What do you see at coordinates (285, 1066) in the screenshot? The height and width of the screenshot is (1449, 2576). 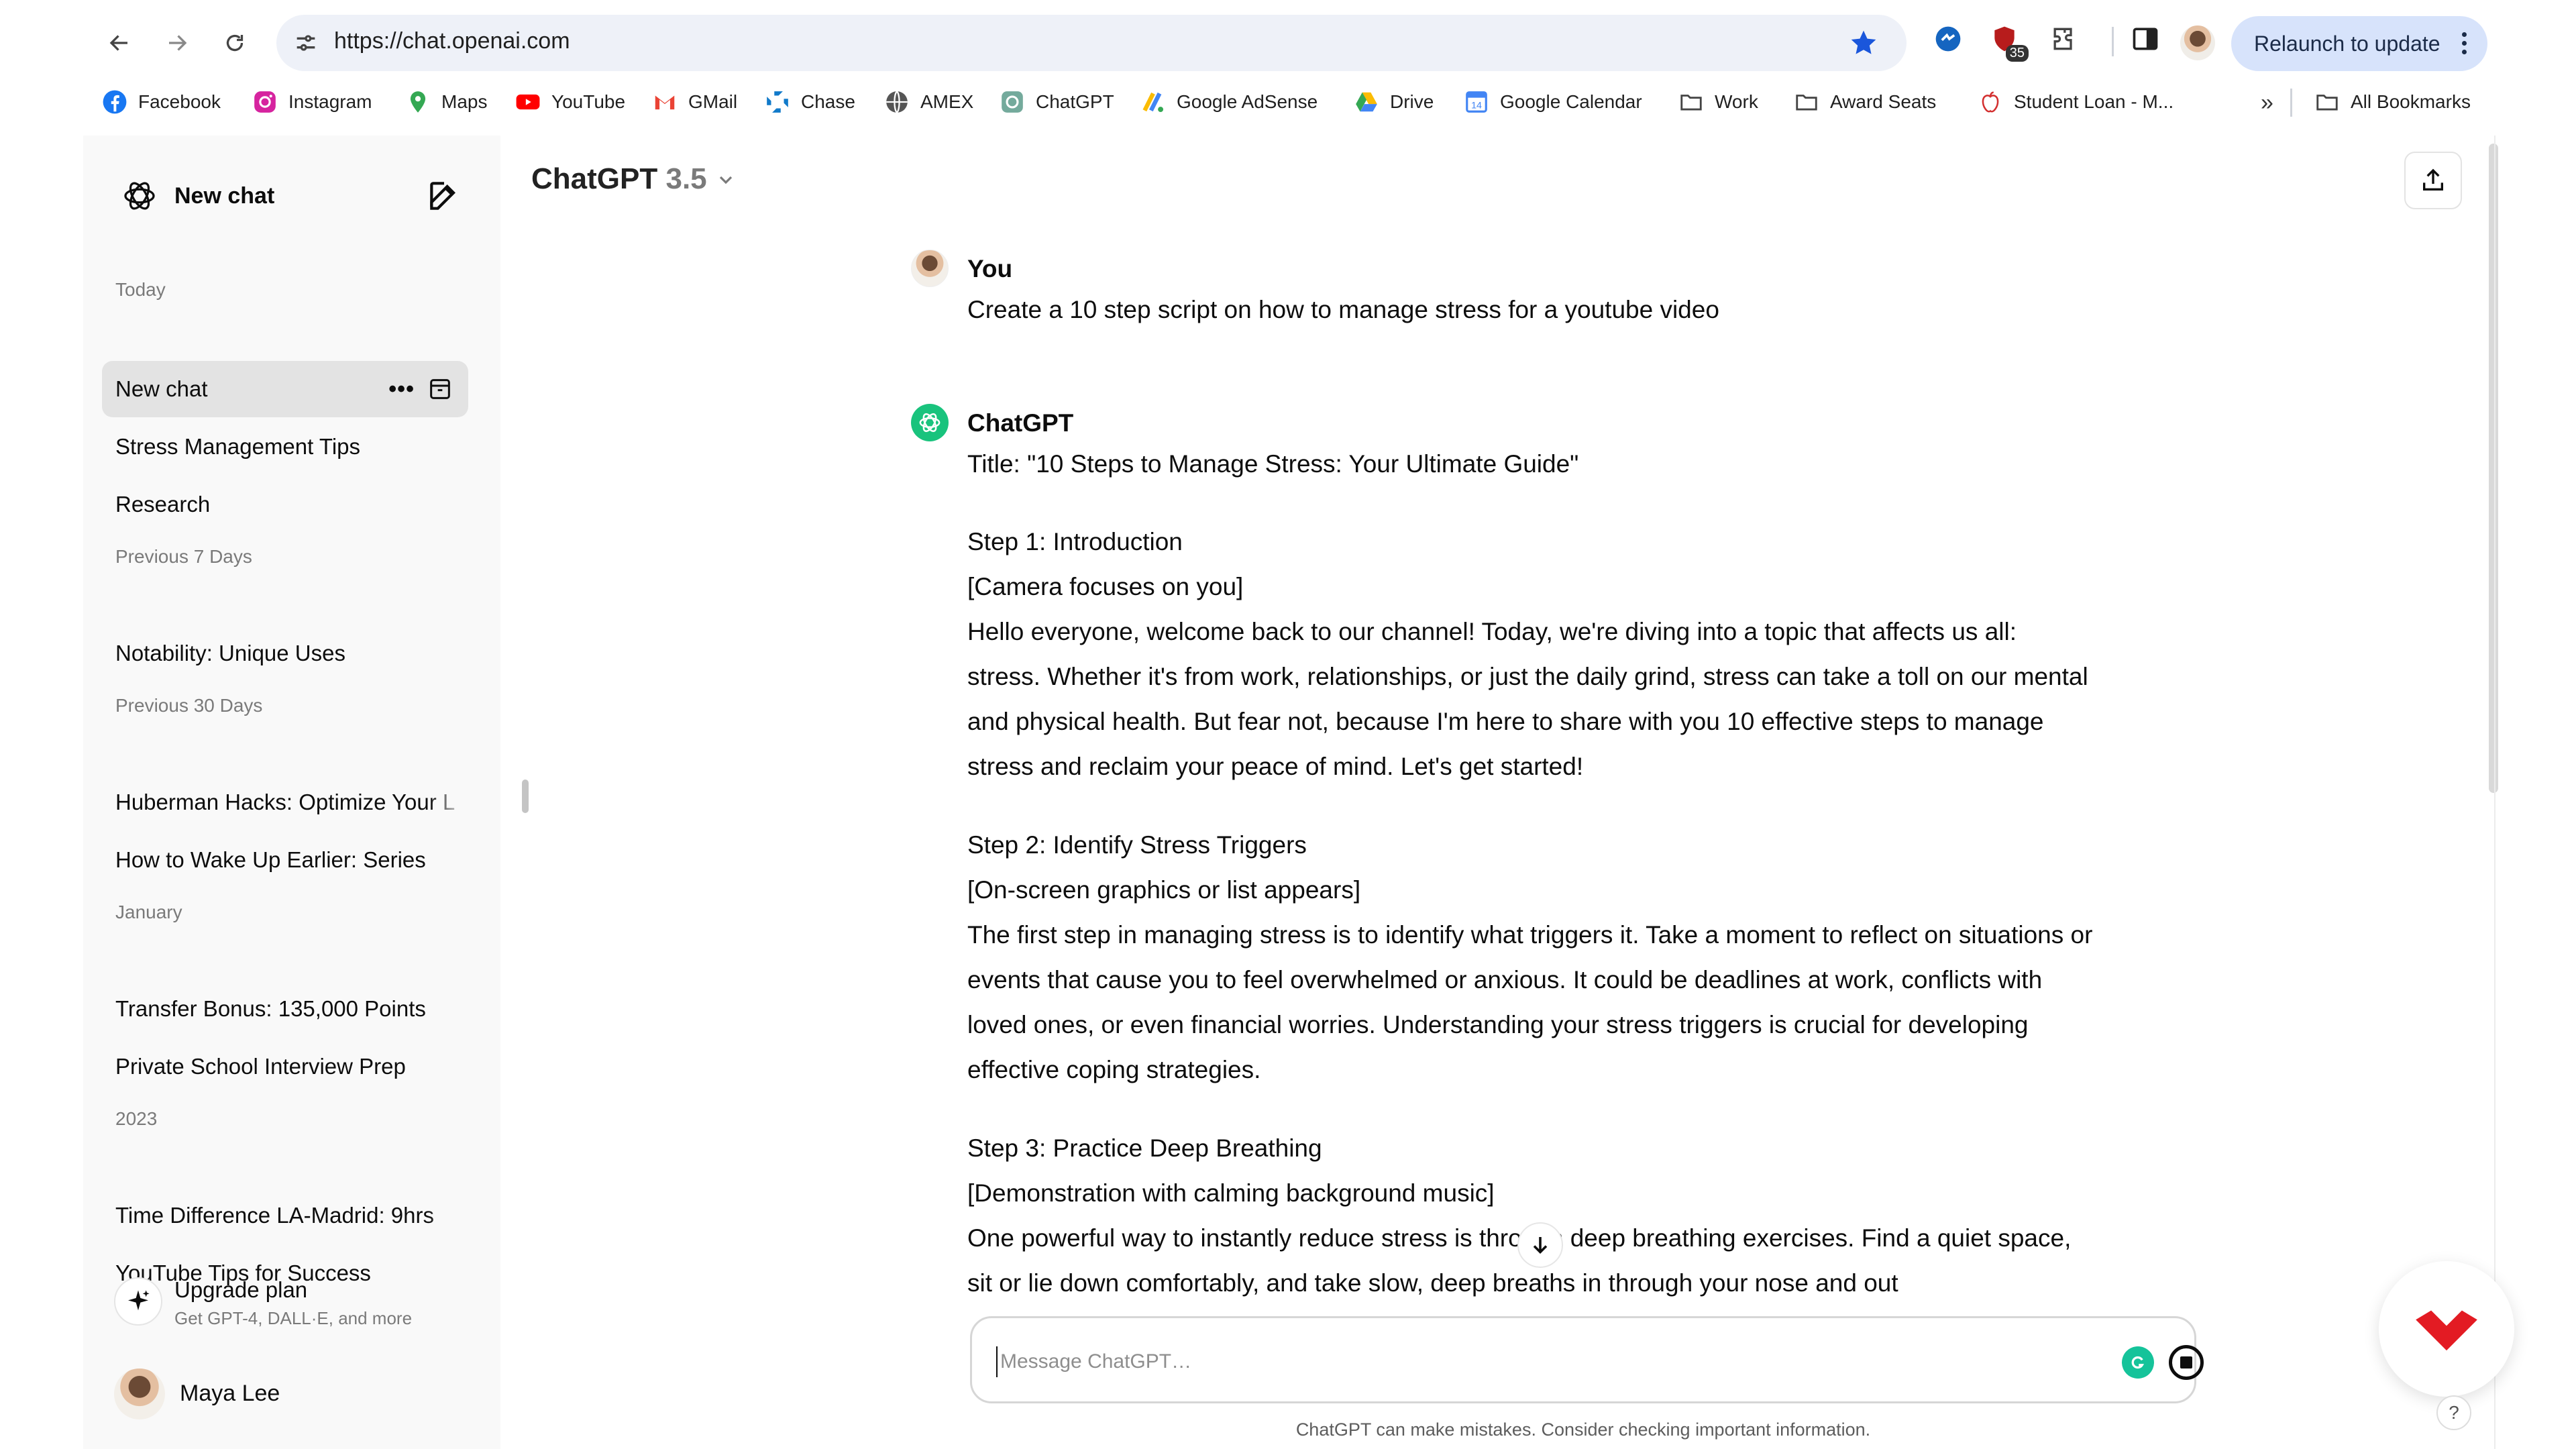 I see `sidebar-item-private-school: Private School Interview Prep` at bounding box center [285, 1066].